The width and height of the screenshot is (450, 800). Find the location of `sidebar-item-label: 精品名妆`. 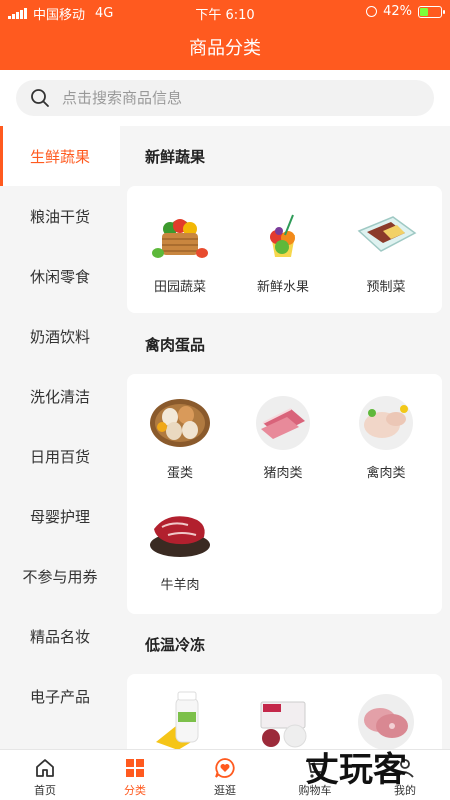

sidebar-item-label: 精品名妆 is located at coordinates (59, 636).